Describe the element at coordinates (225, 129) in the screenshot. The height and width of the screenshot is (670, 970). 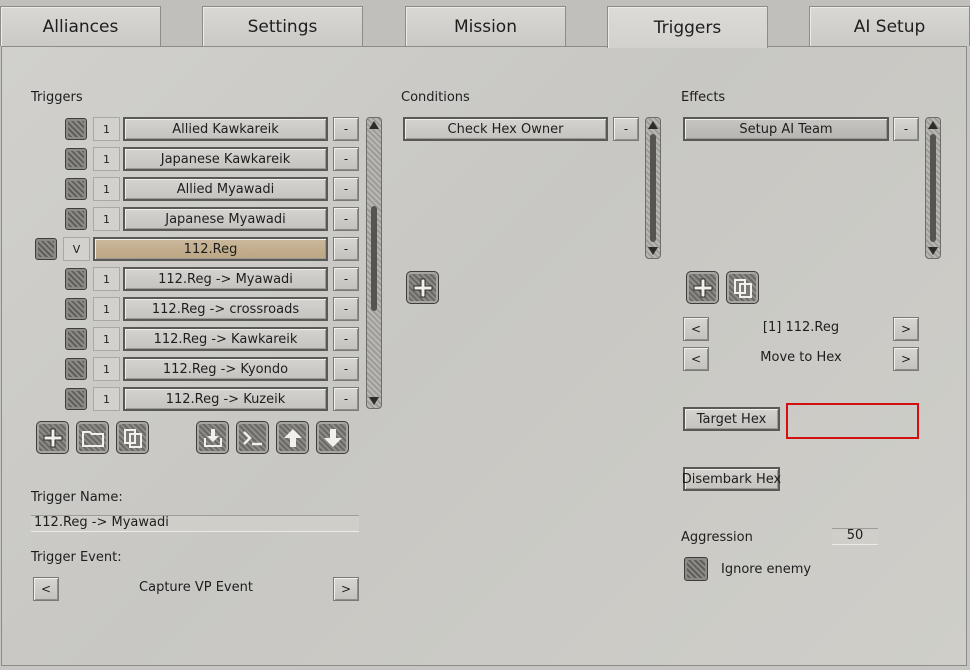
I see `trigger-item: Allied Kawkareik` at that location.